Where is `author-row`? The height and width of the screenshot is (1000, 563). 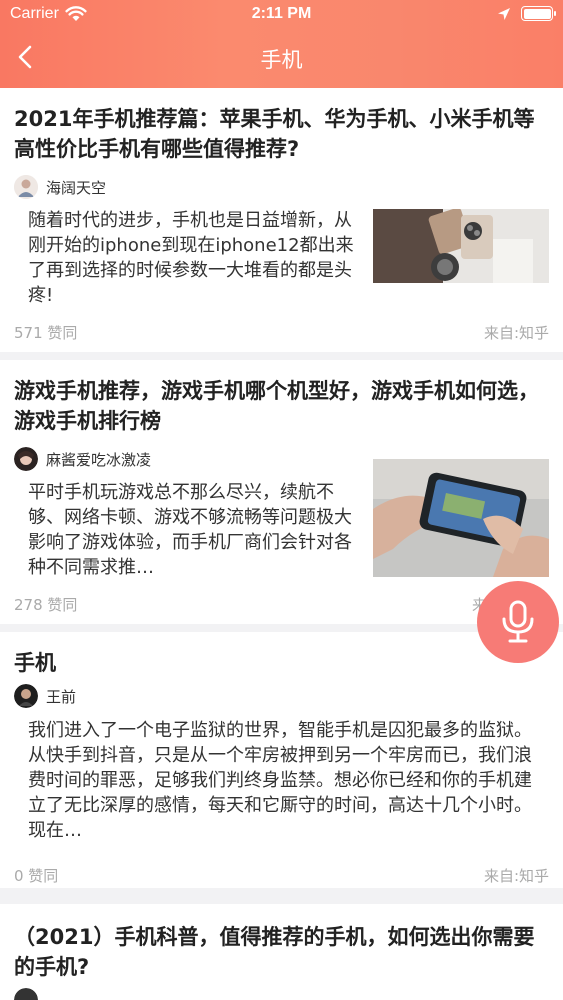
author-row is located at coordinates (30, 994).